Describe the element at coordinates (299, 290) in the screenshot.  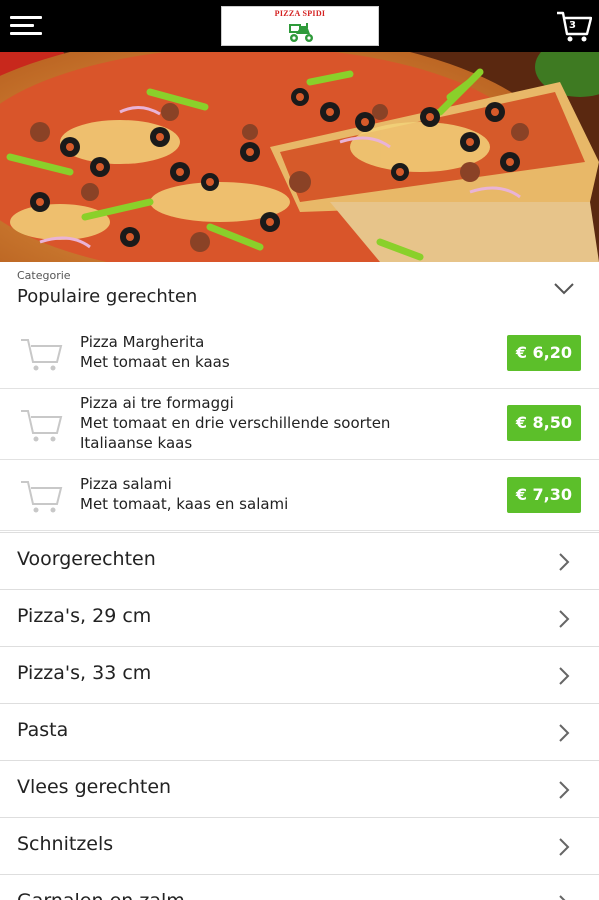
I see `category-selector: Categorie Populaire gerechten` at that location.